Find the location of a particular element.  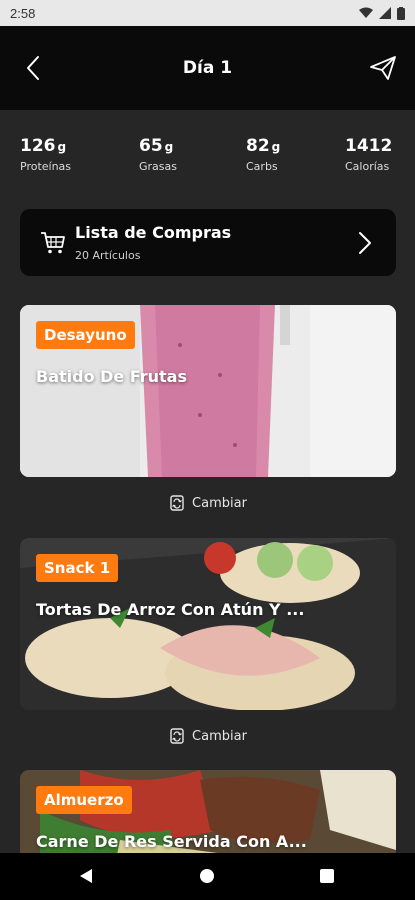

signal-icon is located at coordinates (385, 13).